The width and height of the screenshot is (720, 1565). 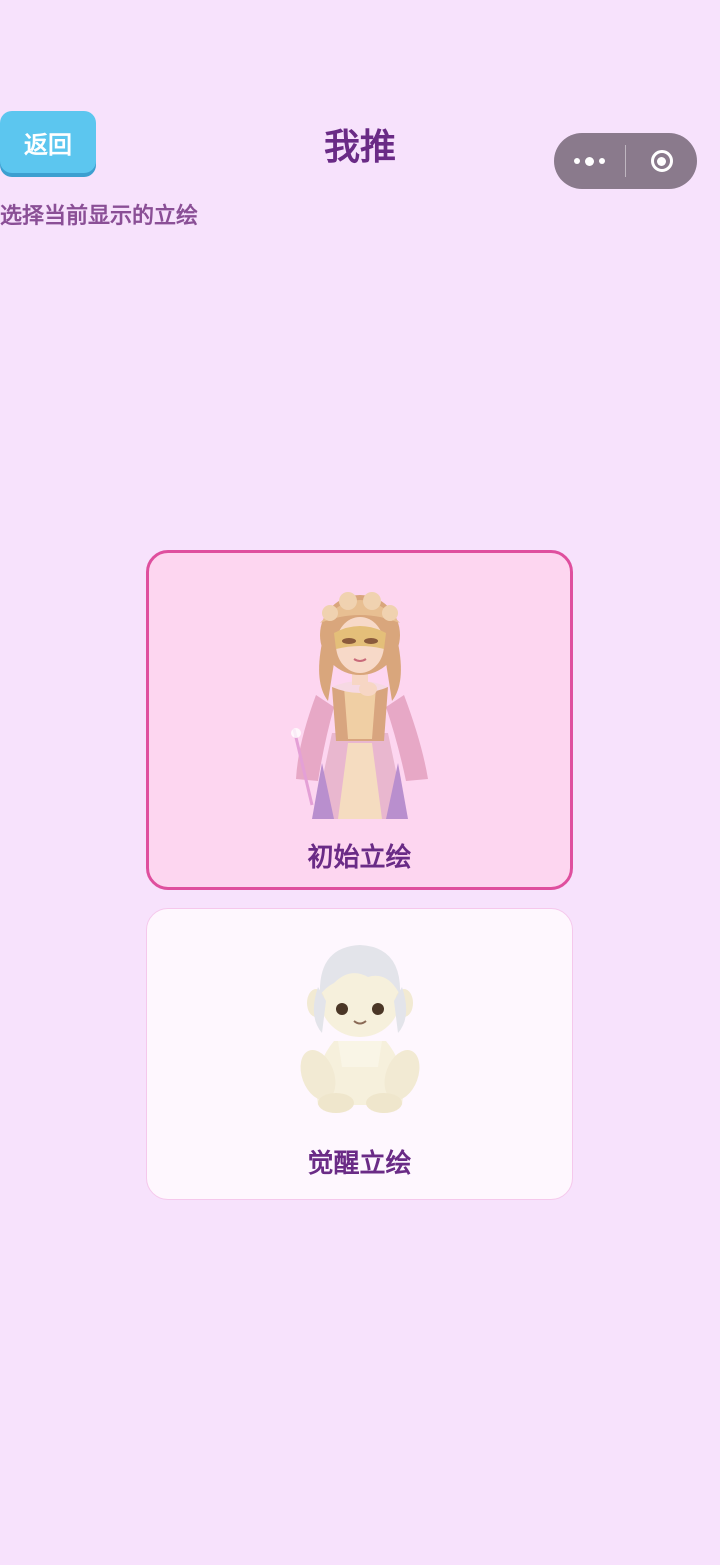 What do you see at coordinates (99, 216) in the screenshot?
I see `subtitle: 选择当前显示的立绘` at bounding box center [99, 216].